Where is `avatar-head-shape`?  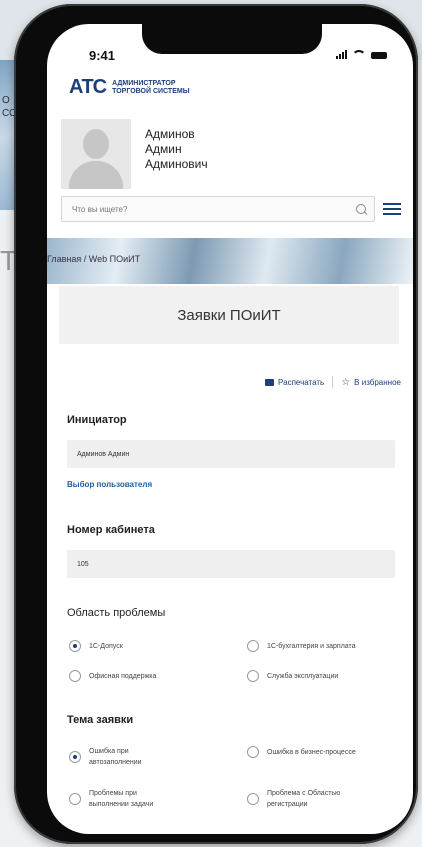 avatar-head-shape is located at coordinates (96, 144).